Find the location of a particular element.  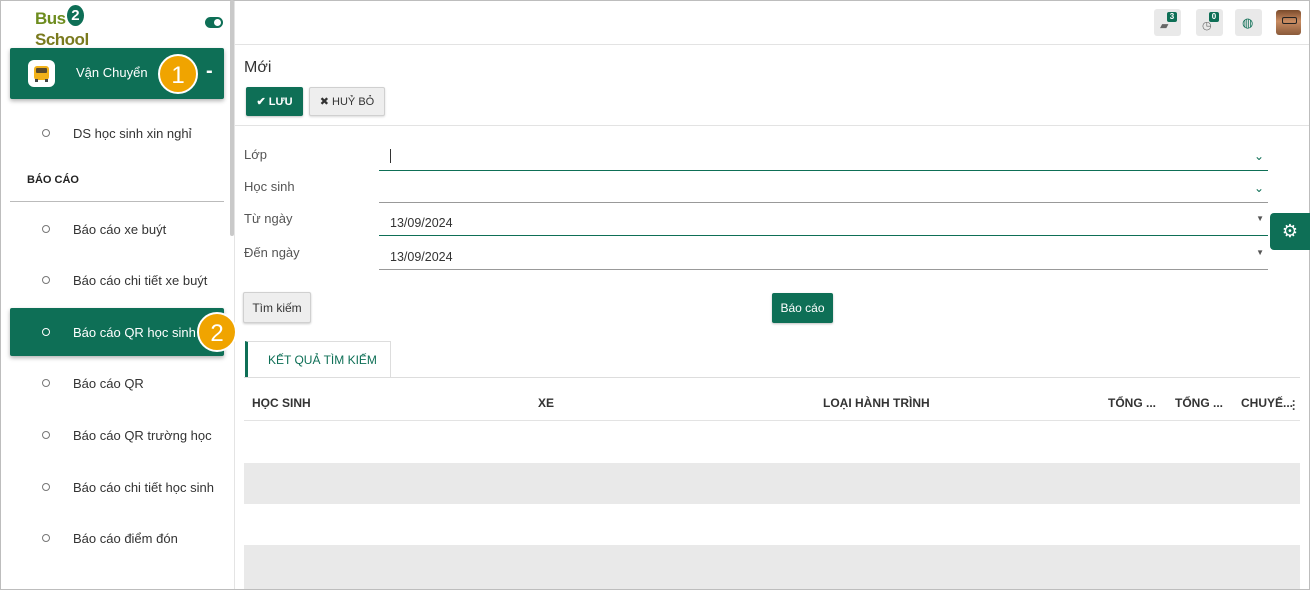

sidebar-item-bao-cao-qr-truong-hoc: Báo cáo QR trường học is located at coordinates (117, 435).